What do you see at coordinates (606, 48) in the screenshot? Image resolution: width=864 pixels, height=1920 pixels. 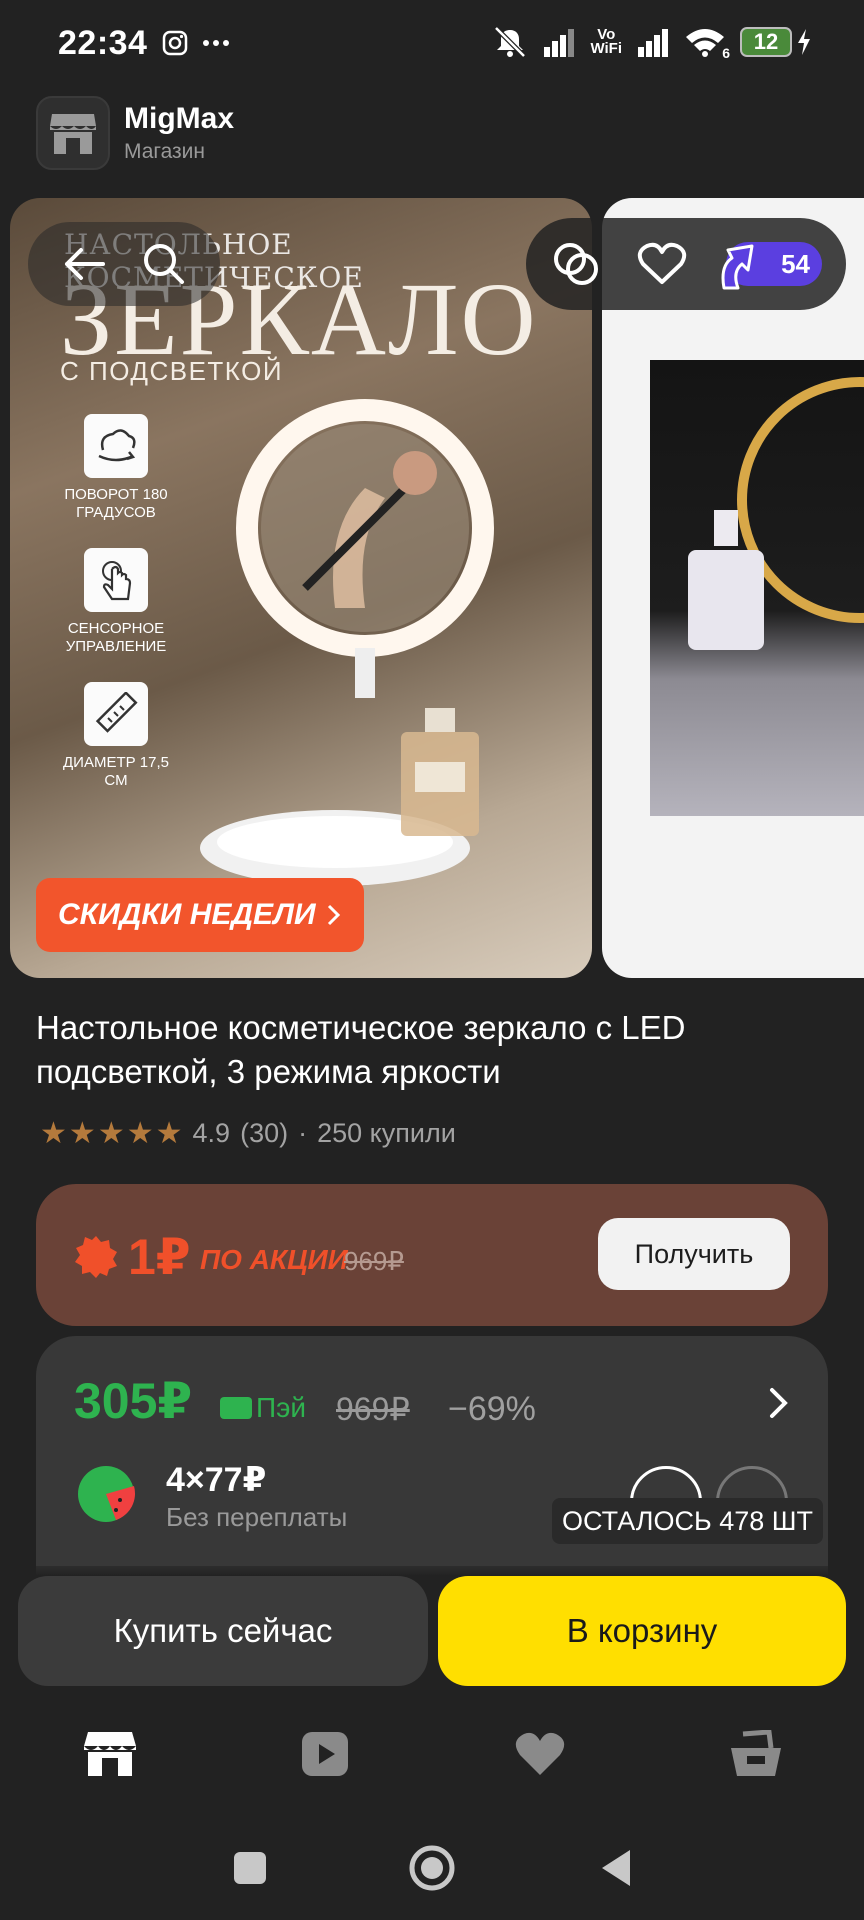 I see `vowifi-bottom: WiFi` at bounding box center [606, 48].